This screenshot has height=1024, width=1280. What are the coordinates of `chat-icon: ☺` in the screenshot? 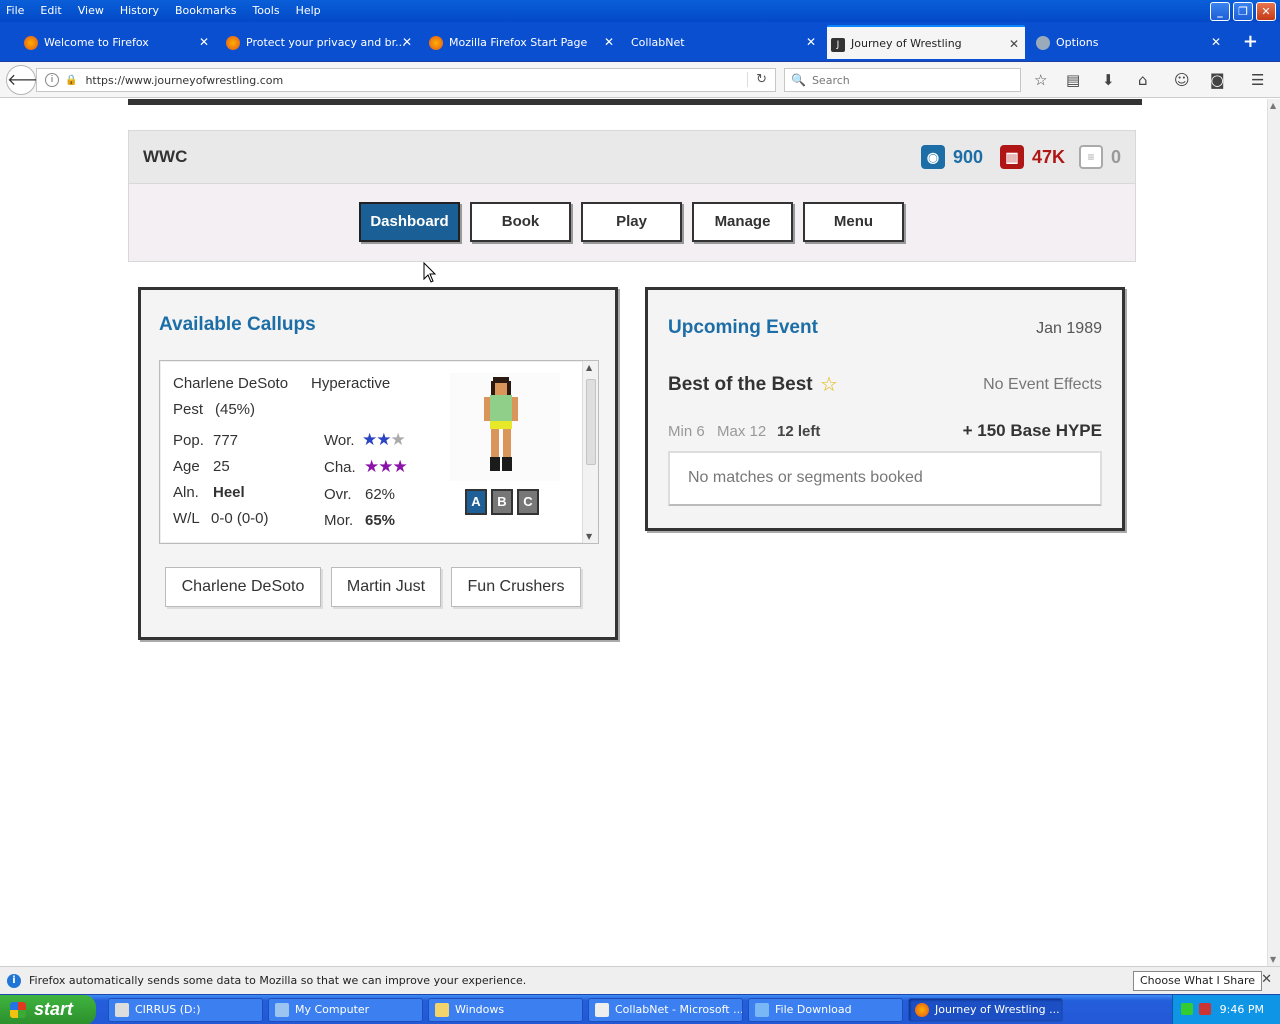 It's located at (1182, 80).